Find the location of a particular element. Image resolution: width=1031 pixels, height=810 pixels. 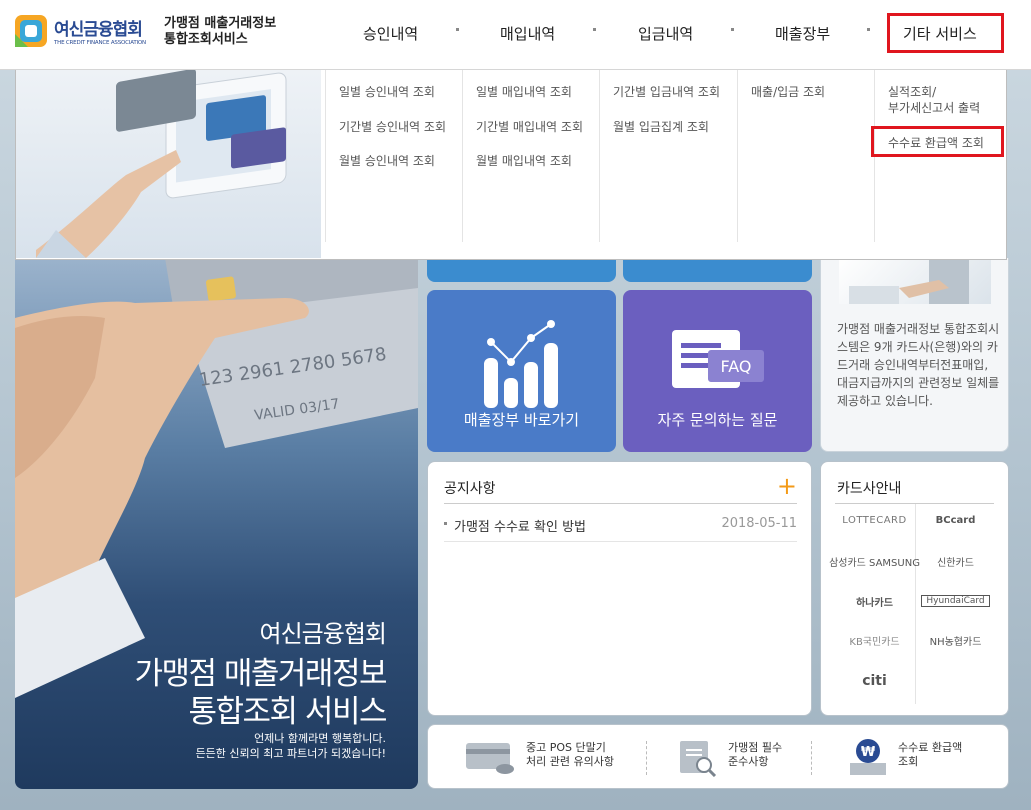

site-title: 가맹점 매출거래정보 통합조회서비스 is located at coordinates (229, 32).